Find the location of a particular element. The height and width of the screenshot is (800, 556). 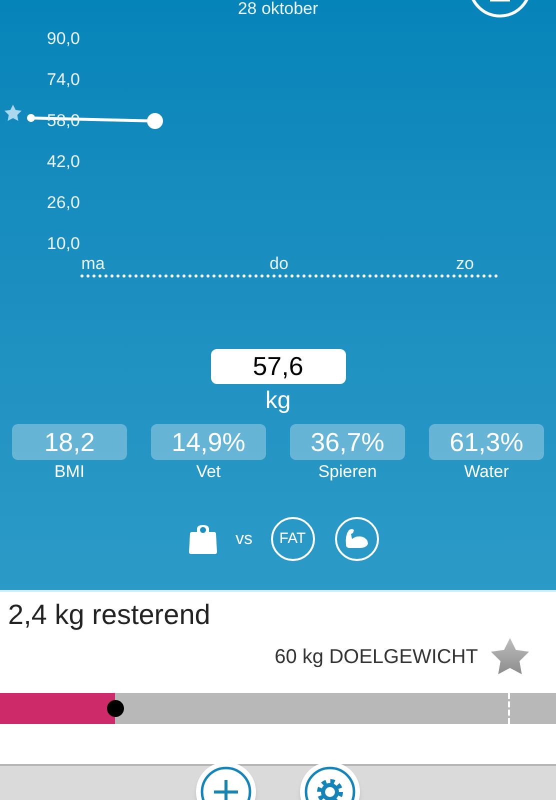

date-title: 28 oktober is located at coordinates (278, 9).